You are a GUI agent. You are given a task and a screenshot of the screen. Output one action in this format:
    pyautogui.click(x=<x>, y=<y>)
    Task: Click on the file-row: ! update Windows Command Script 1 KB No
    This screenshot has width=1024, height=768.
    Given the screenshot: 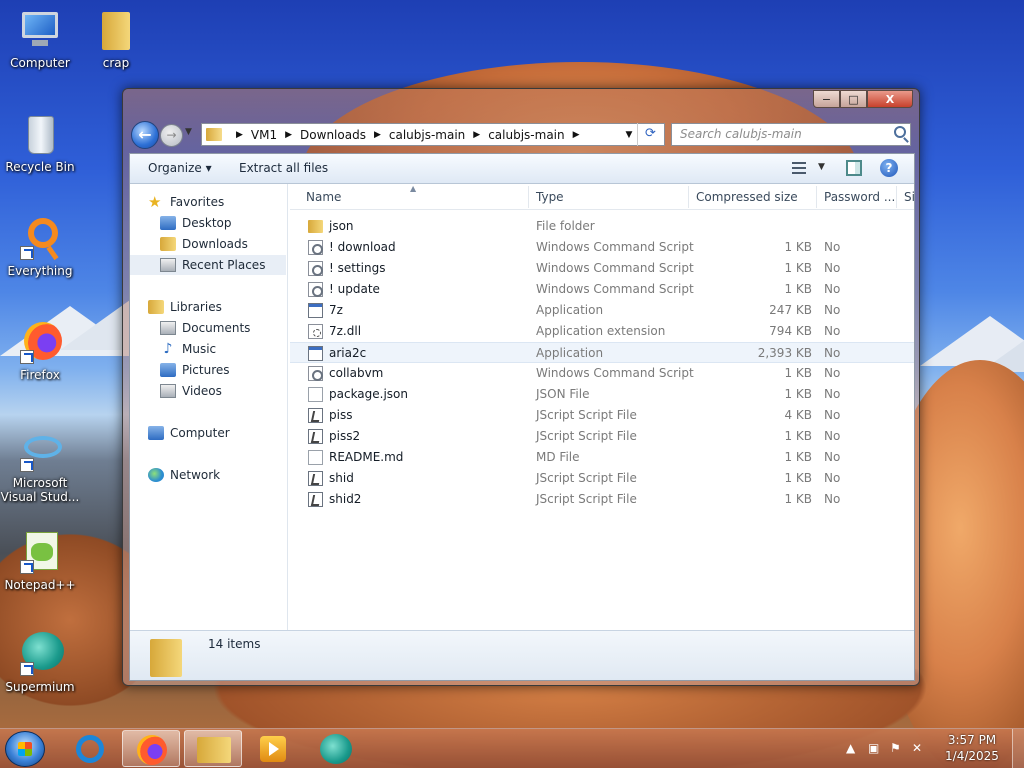 What is the action you would take?
    pyautogui.click(x=602, y=289)
    